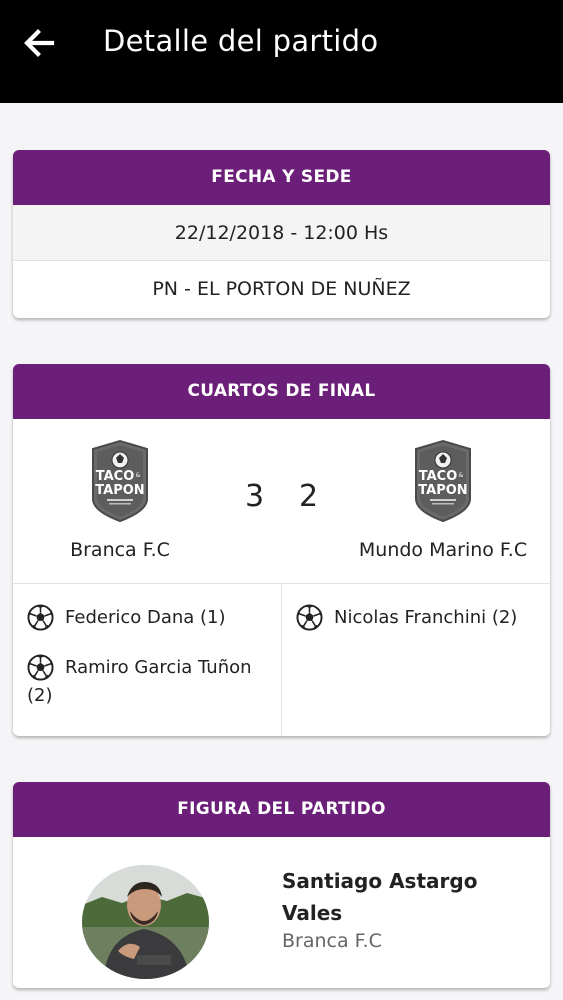  What do you see at coordinates (147, 682) in the screenshot?
I see `scorer-item: Ramiro Garcia Tuñon (2)` at bounding box center [147, 682].